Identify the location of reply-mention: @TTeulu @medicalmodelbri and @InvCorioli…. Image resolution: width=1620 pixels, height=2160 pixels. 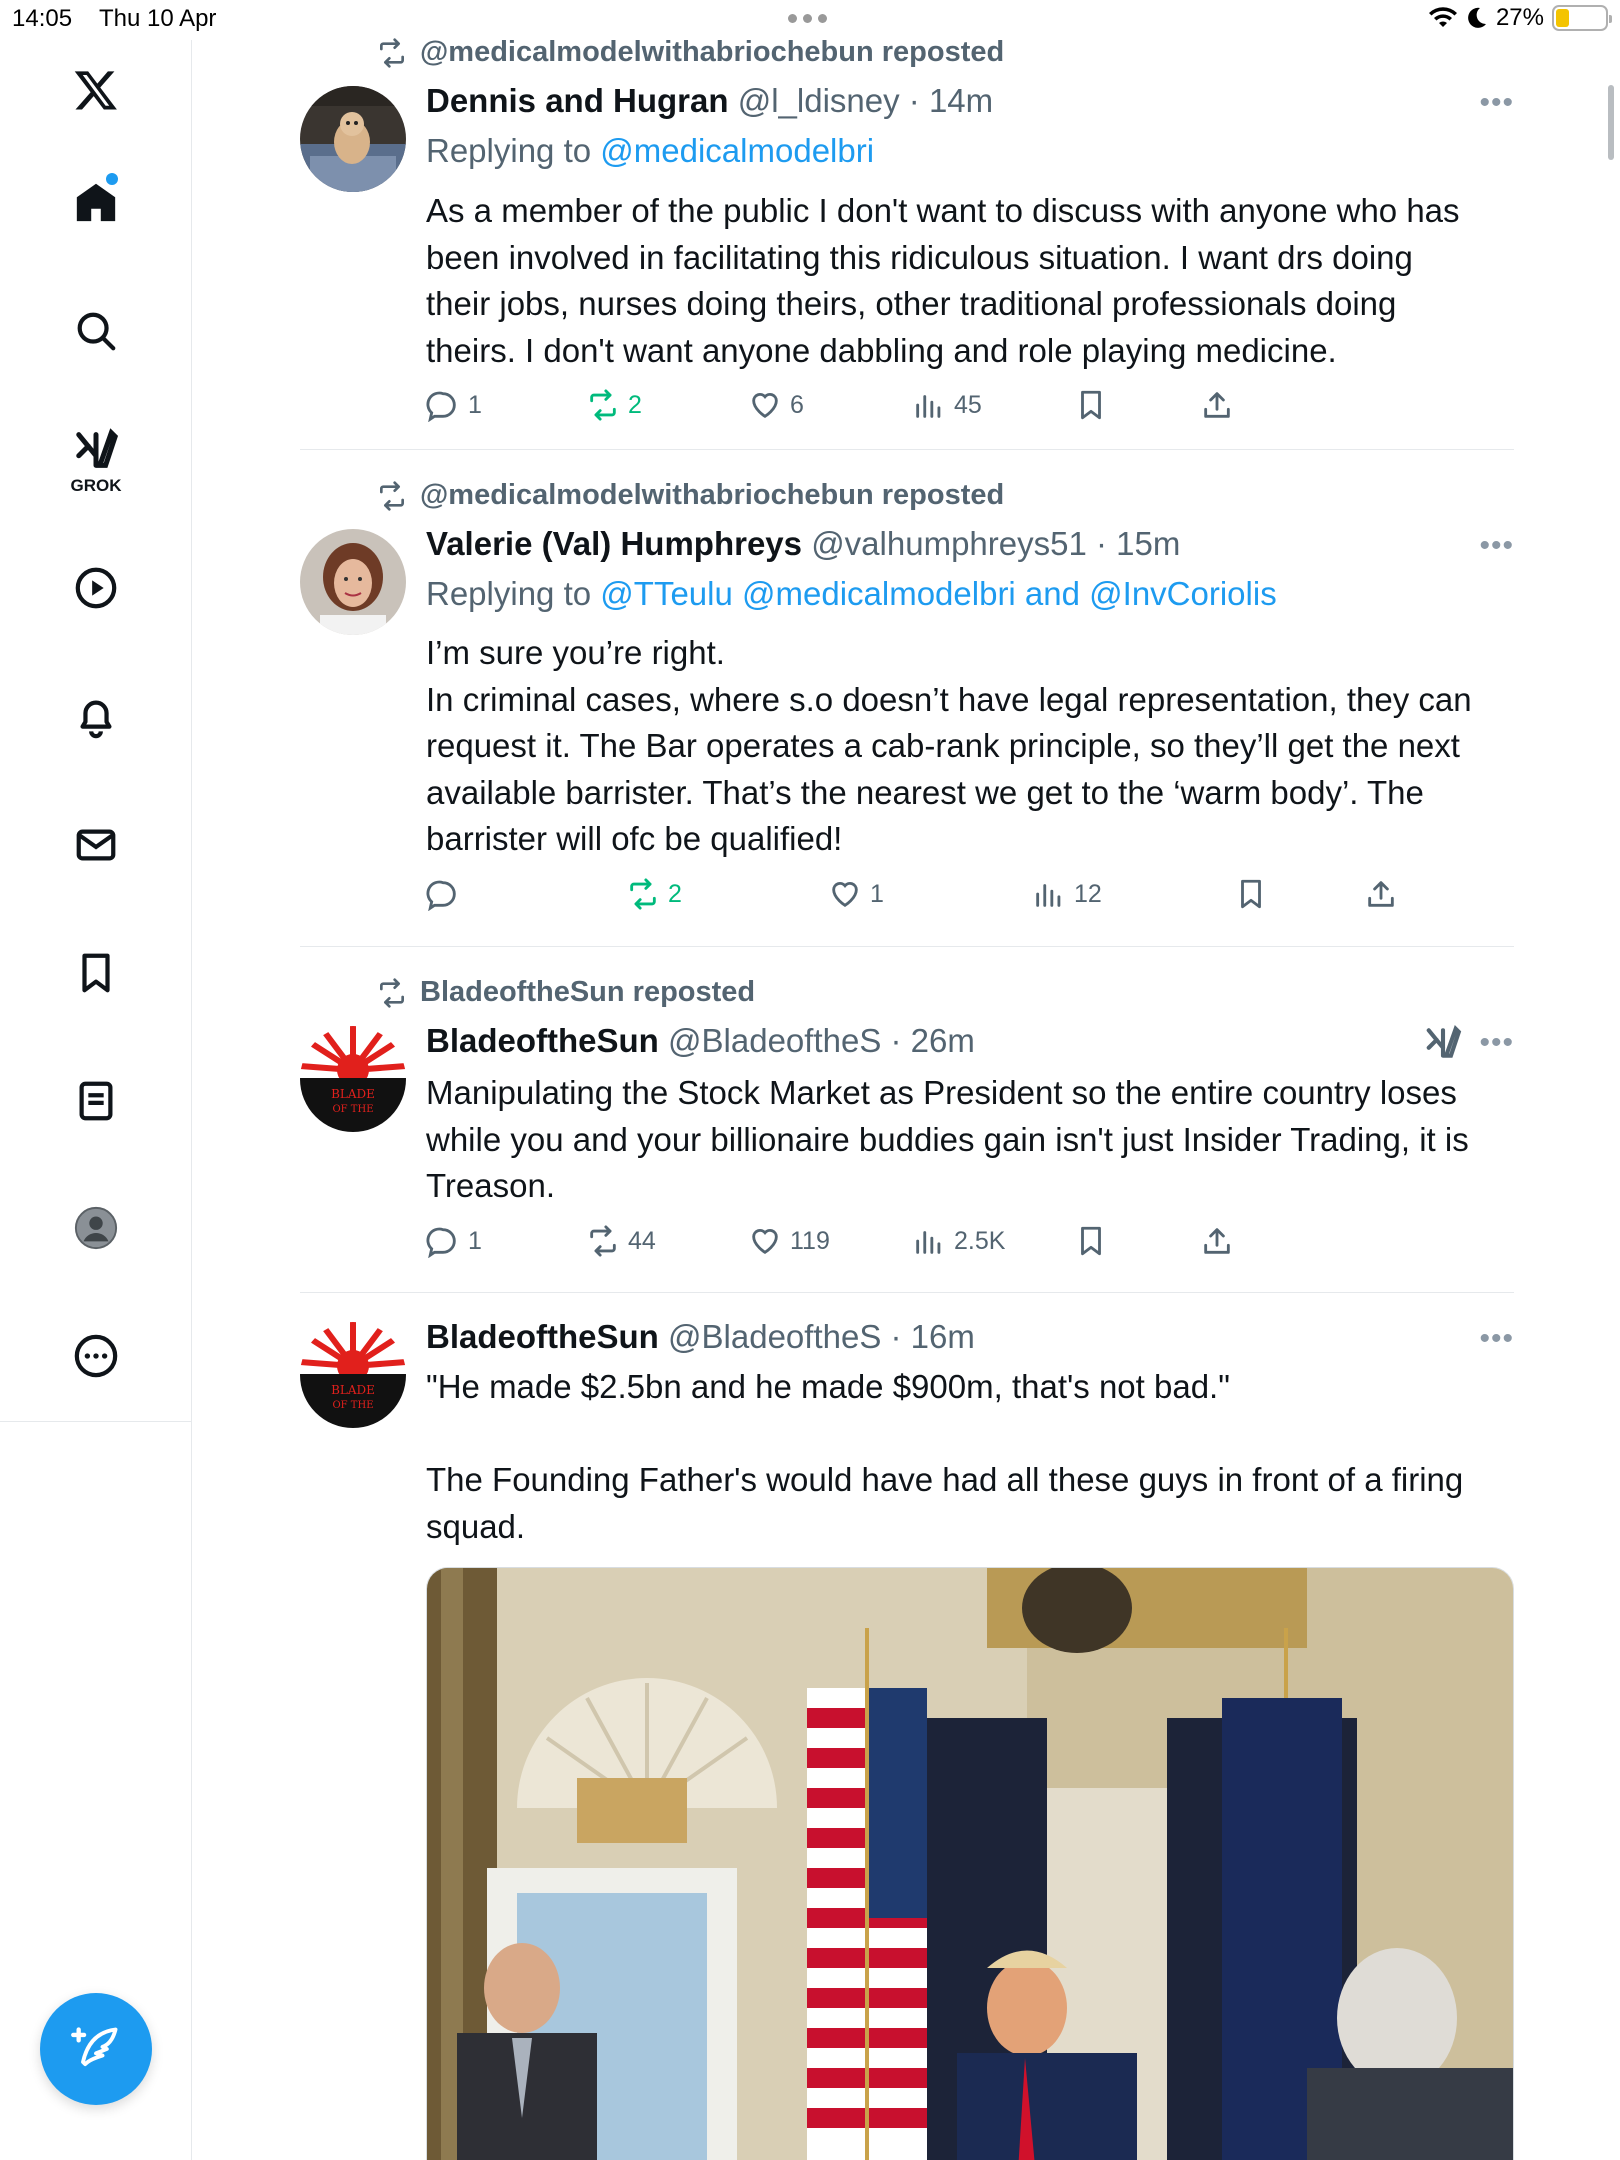
(938, 593).